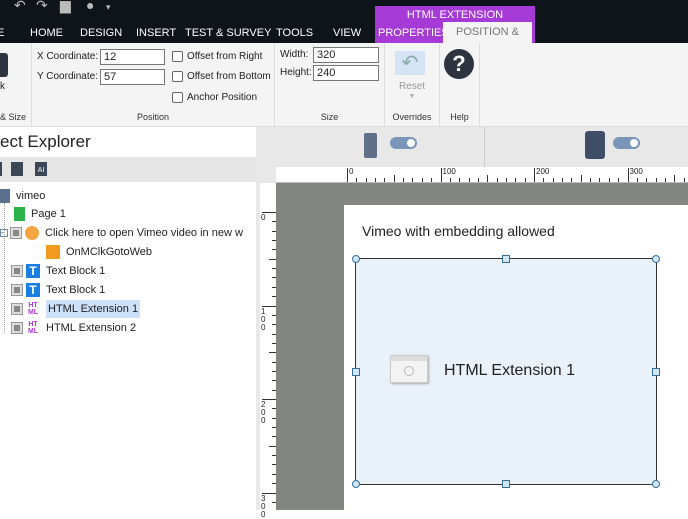 The height and width of the screenshot is (519, 688). I want to click on ruler-label: 0, so click(263, 217).